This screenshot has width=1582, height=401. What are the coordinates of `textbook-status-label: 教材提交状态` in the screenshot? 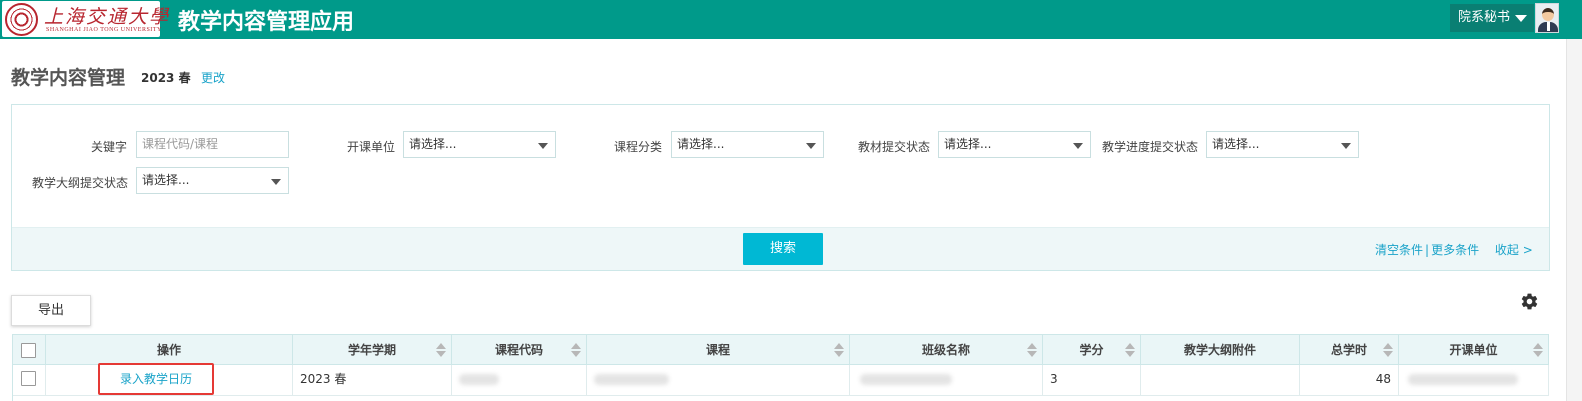 It's located at (894, 147).